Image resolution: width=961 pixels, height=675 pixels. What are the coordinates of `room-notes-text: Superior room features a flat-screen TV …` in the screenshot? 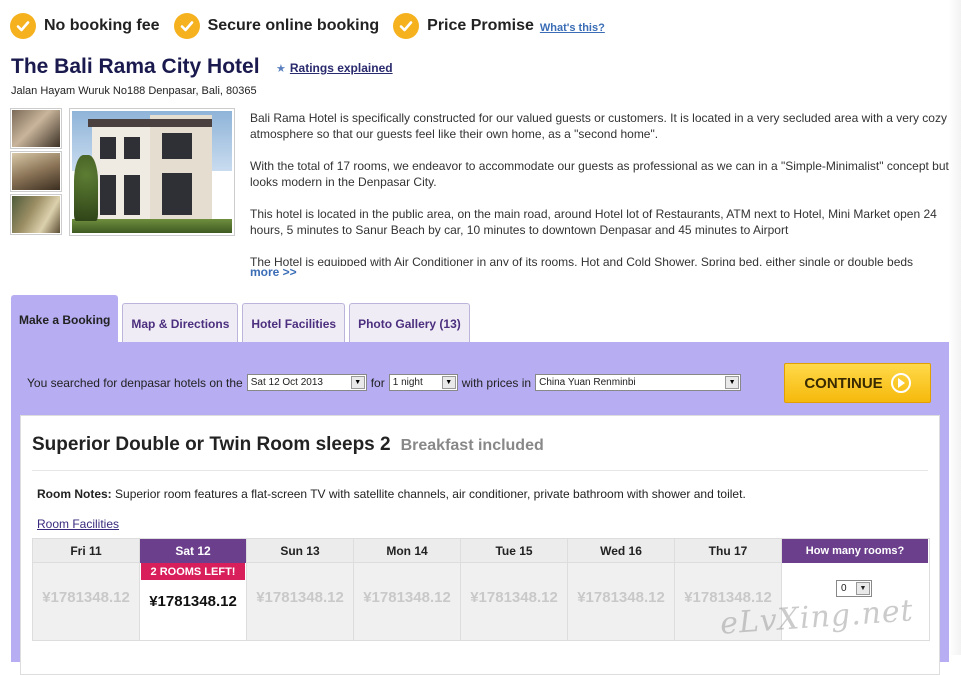 It's located at (430, 494).